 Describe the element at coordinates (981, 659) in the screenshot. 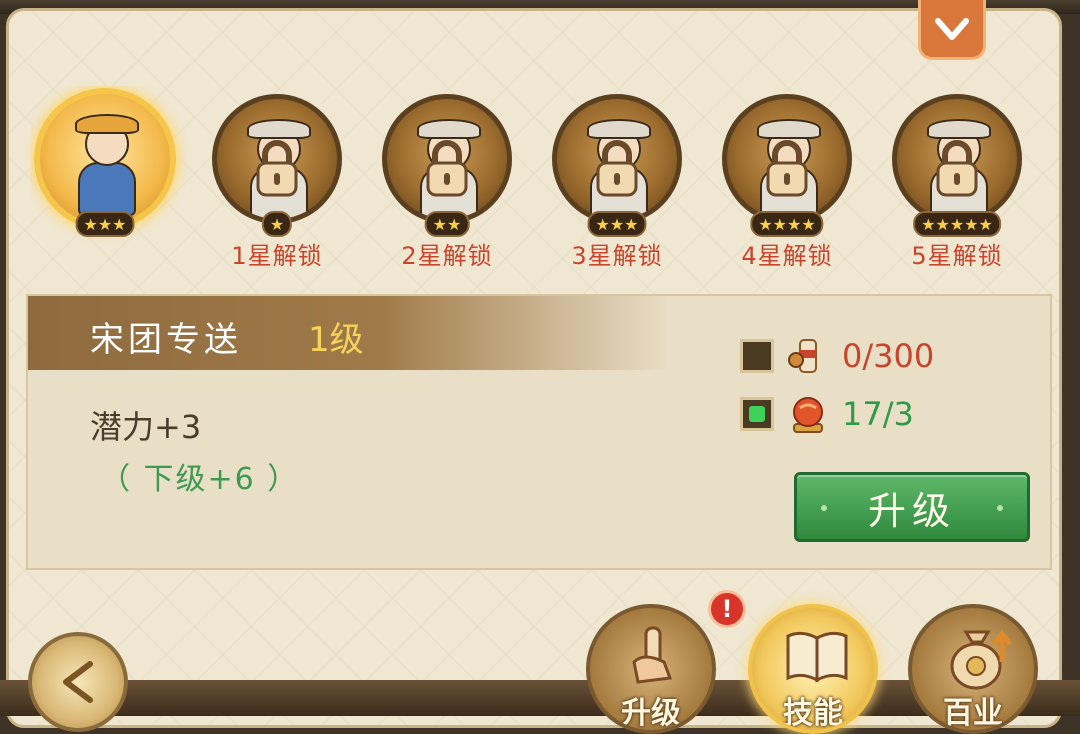

I see `money-bag-icon` at that location.